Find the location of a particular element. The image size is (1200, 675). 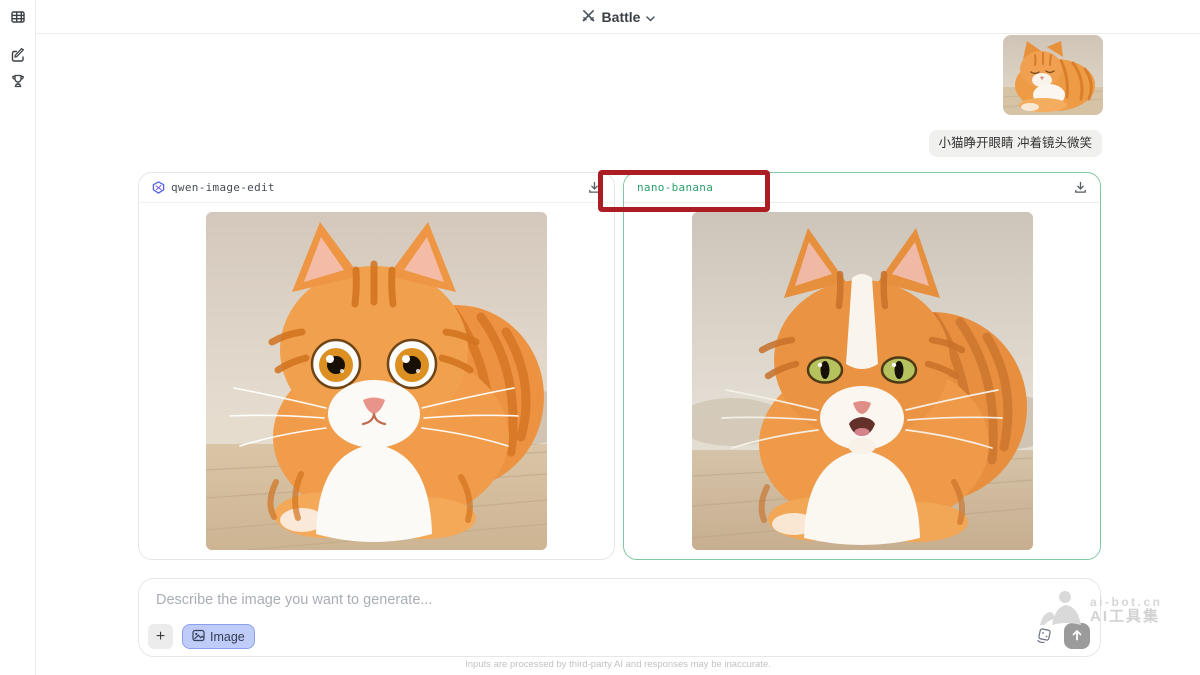

trophy-icon is located at coordinates (18, 83).